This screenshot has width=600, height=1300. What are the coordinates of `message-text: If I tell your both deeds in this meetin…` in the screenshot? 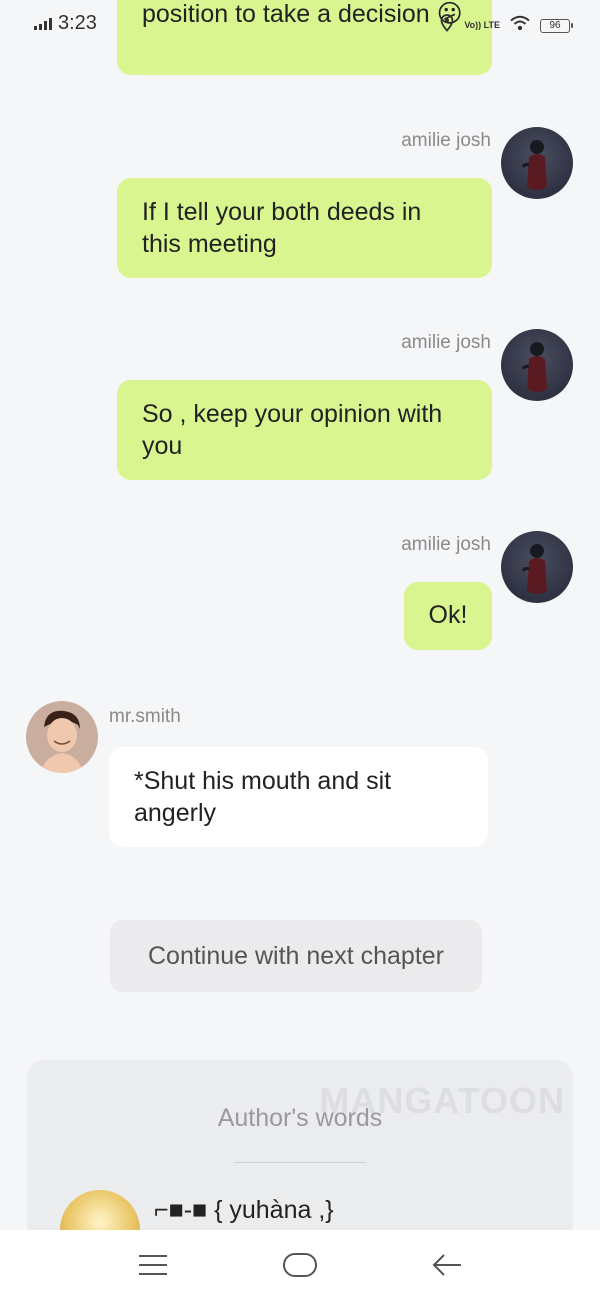 It's located at (282, 228).